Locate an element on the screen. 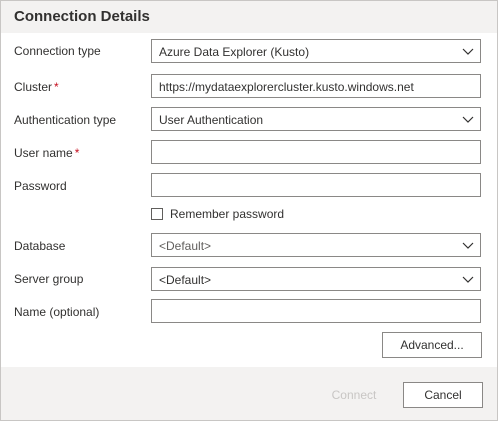 This screenshot has width=498, height=421. name-label: Name (optional) is located at coordinates (57, 312).